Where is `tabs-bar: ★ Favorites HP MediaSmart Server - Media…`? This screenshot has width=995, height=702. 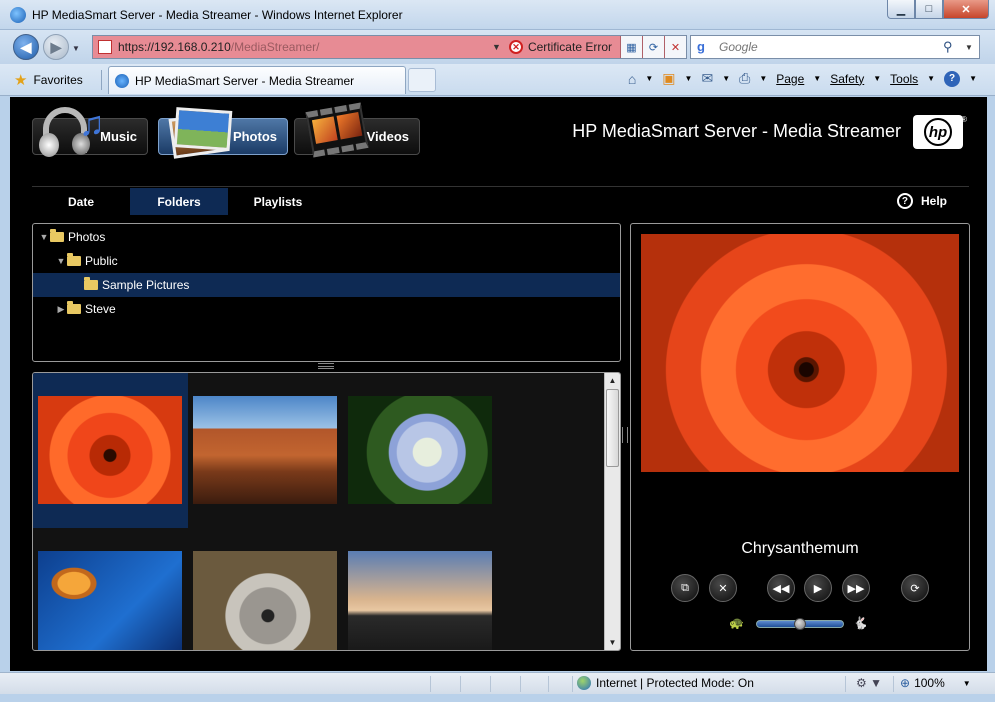
tabs-bar: ★ Favorites HP MediaSmart Server - Media… is located at coordinates (497, 80).